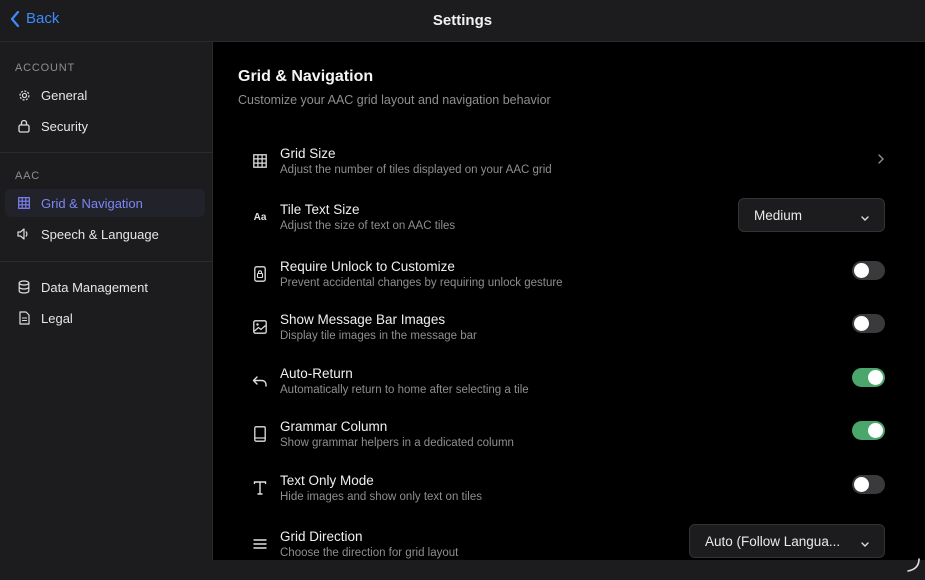 This screenshot has height=580, width=925. I want to click on sidebar-item-grid-navigation: Grid & Navigation, so click(105, 203).